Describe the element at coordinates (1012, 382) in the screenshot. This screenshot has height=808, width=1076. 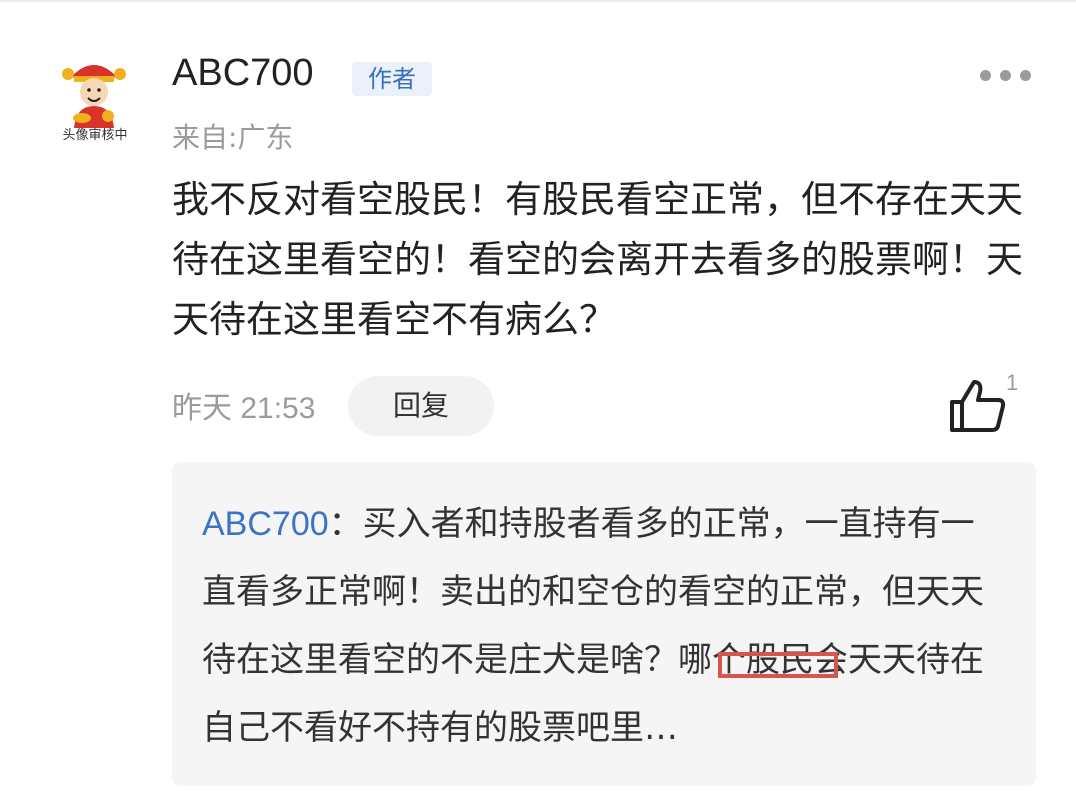
I see `like-count: 1` at that location.